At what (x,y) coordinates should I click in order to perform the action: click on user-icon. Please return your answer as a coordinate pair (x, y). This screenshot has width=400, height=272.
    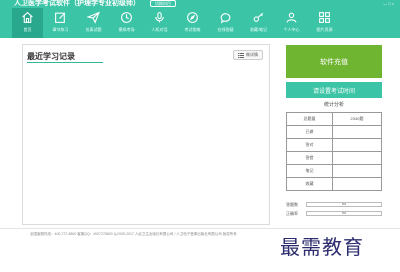
    Looking at the image, I should click on (291, 17).